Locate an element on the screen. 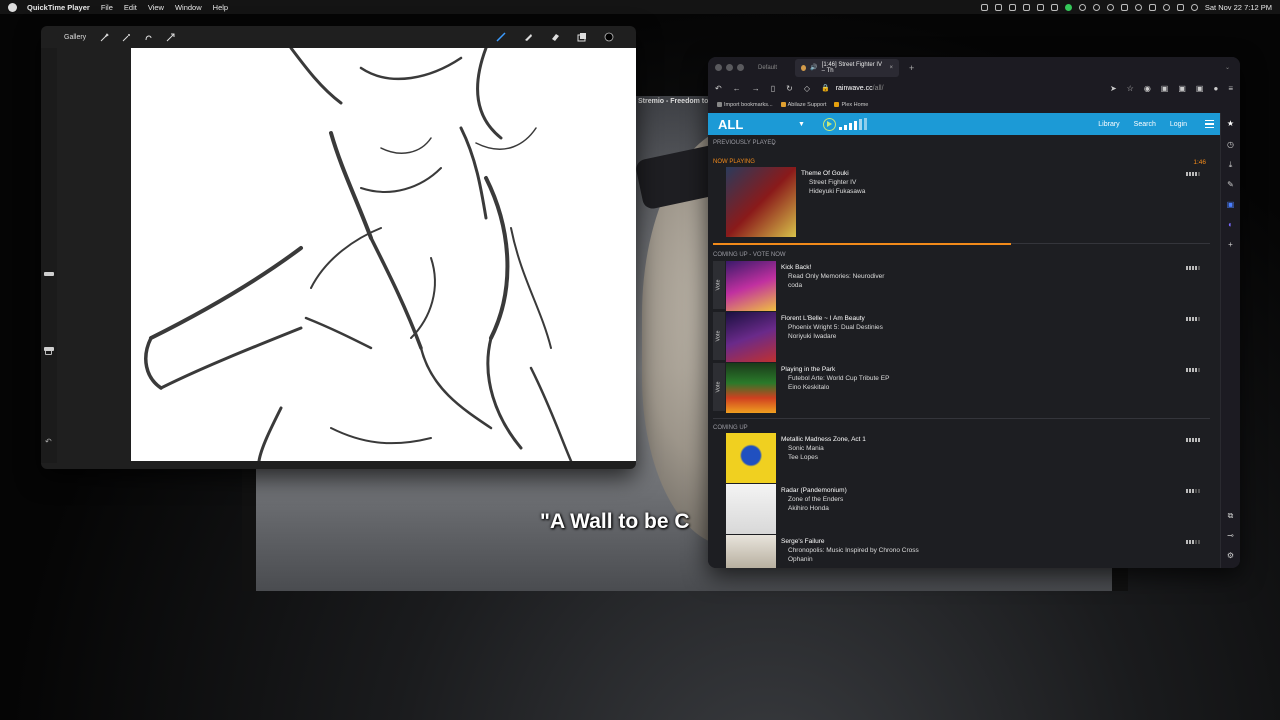 Image resolution: width=1280 pixels, height=720 pixels. chevron-down-icon: ⌄ is located at coordinates (773, 143).